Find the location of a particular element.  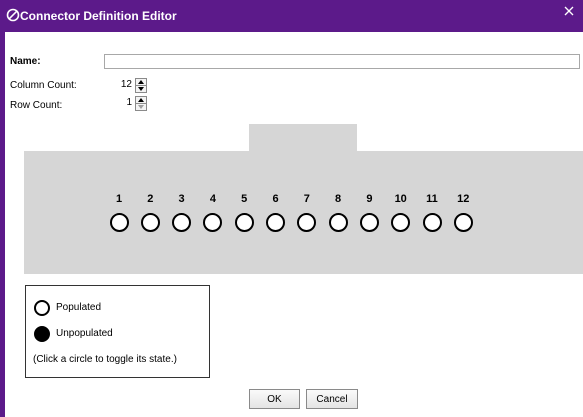

populated-circle-icon is located at coordinates (42, 308).